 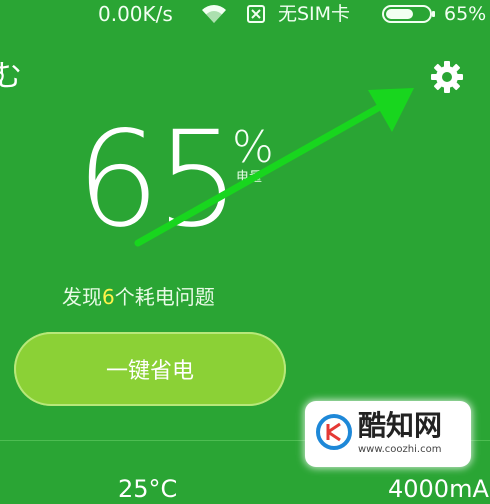 I want to click on one-key-save-button: 一键省电, so click(x=150, y=369).